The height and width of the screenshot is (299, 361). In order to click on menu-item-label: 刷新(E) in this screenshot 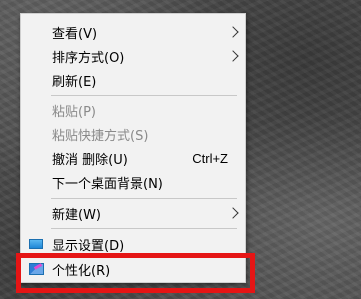, I will do `click(74, 82)`.